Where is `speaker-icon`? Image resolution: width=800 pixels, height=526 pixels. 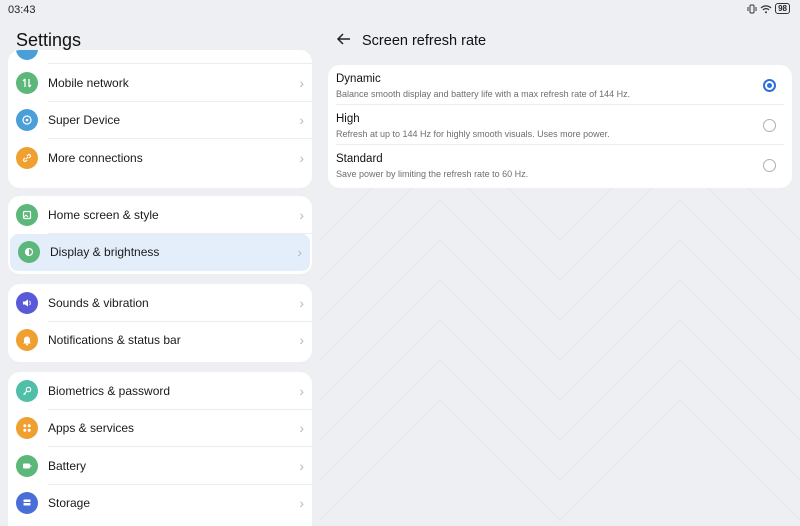
speaker-icon is located at coordinates (27, 302).